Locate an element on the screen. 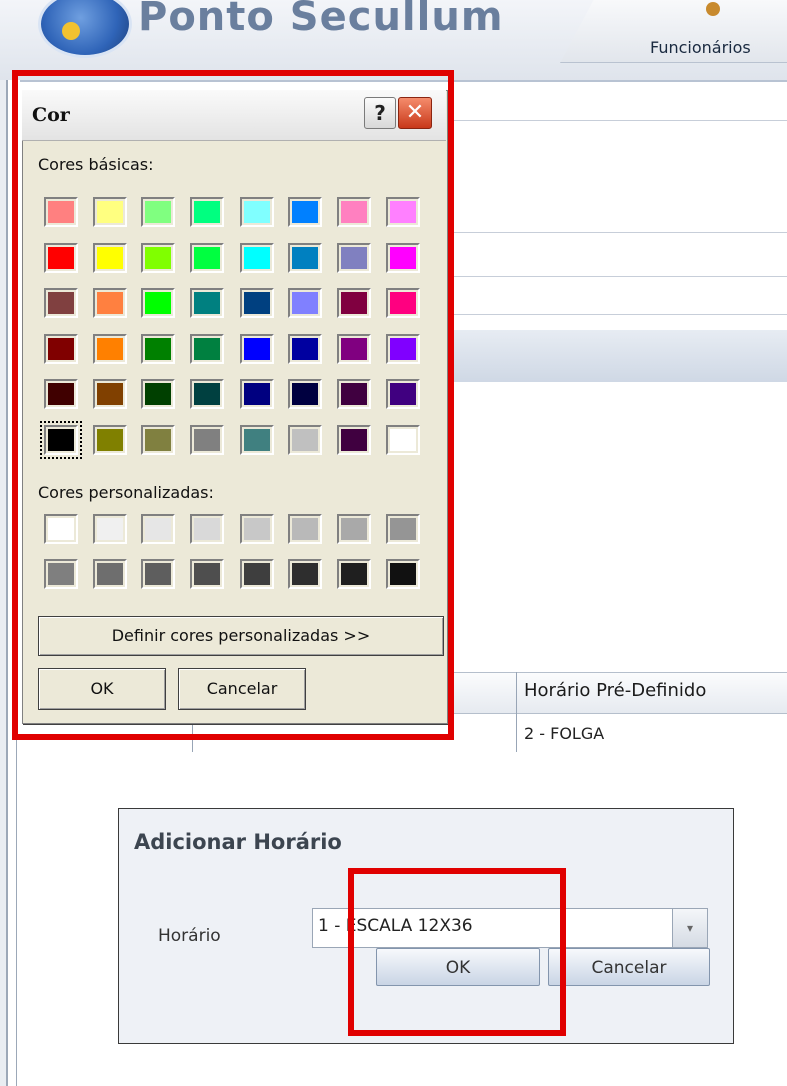 The height and width of the screenshot is (1086, 787). grid-column-divider is located at coordinates (516, 712).